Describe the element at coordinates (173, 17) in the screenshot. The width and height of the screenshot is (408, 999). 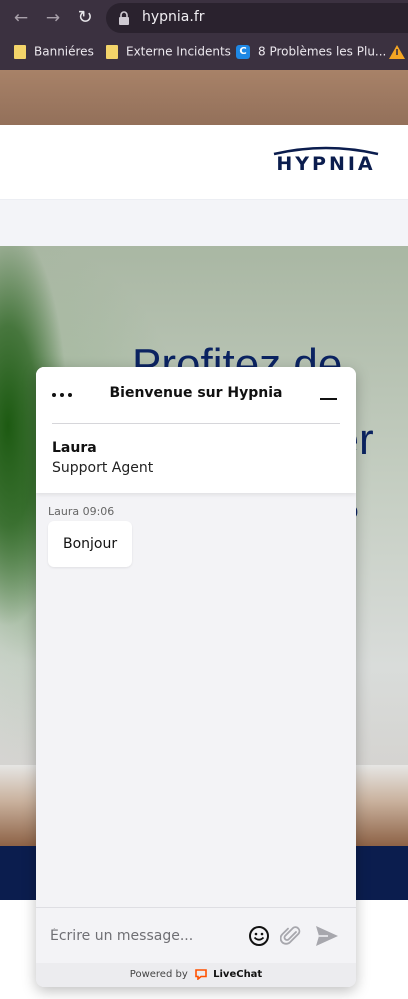
I see `url-text: hypnia.fr` at that location.